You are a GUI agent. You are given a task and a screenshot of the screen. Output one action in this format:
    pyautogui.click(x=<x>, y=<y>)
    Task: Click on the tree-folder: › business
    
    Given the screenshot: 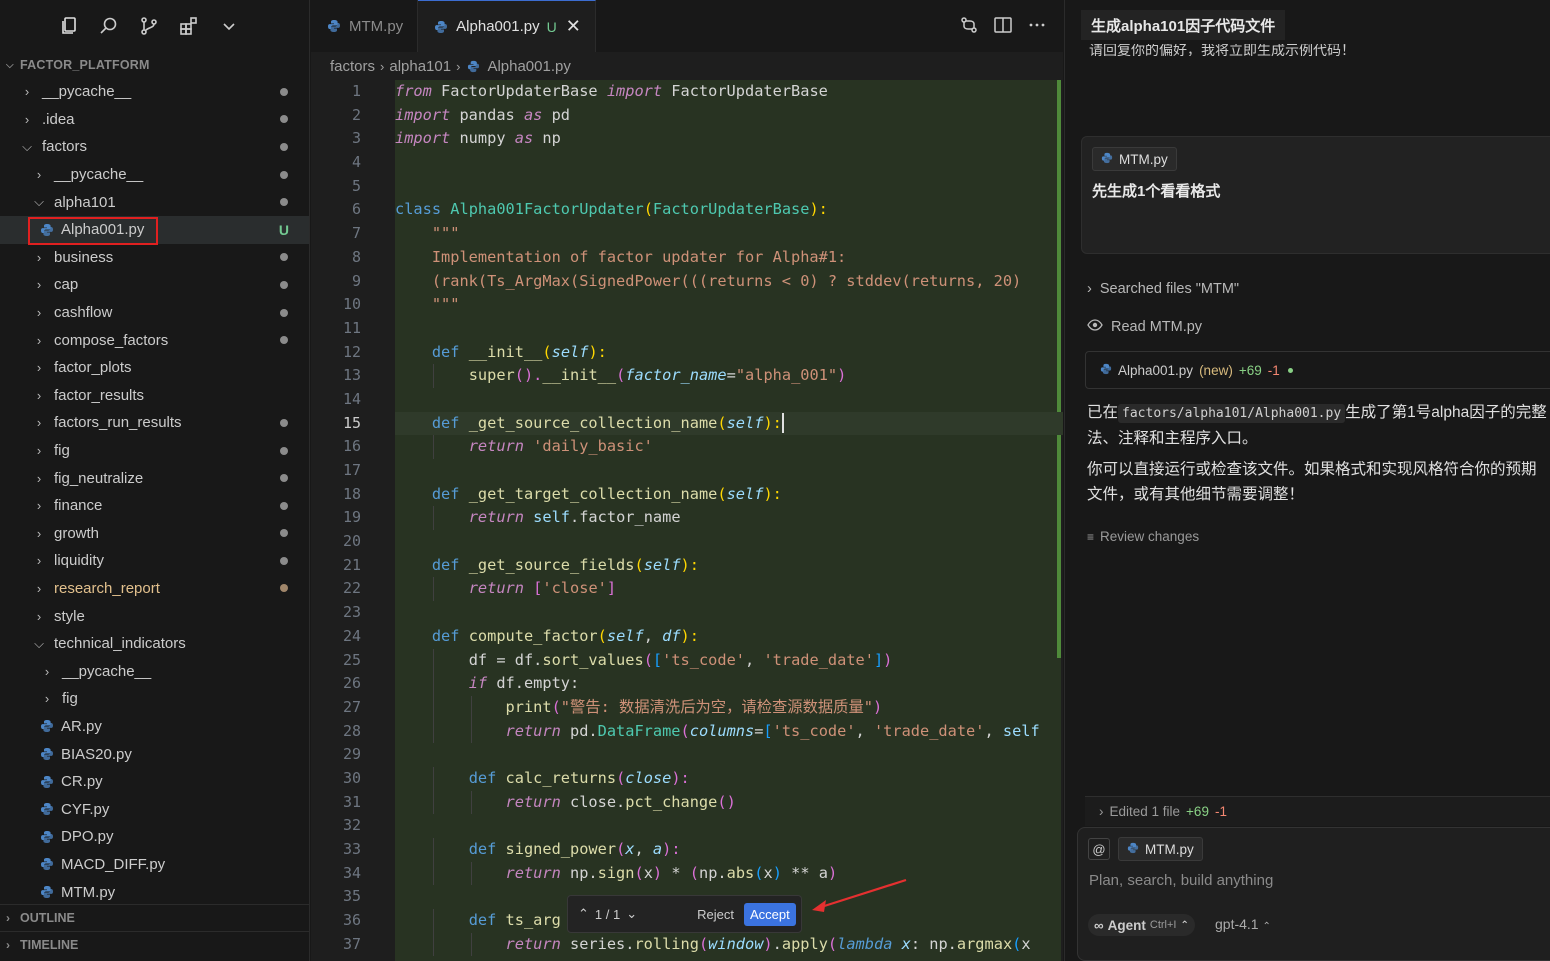 What is the action you would take?
    pyautogui.click(x=154, y=258)
    